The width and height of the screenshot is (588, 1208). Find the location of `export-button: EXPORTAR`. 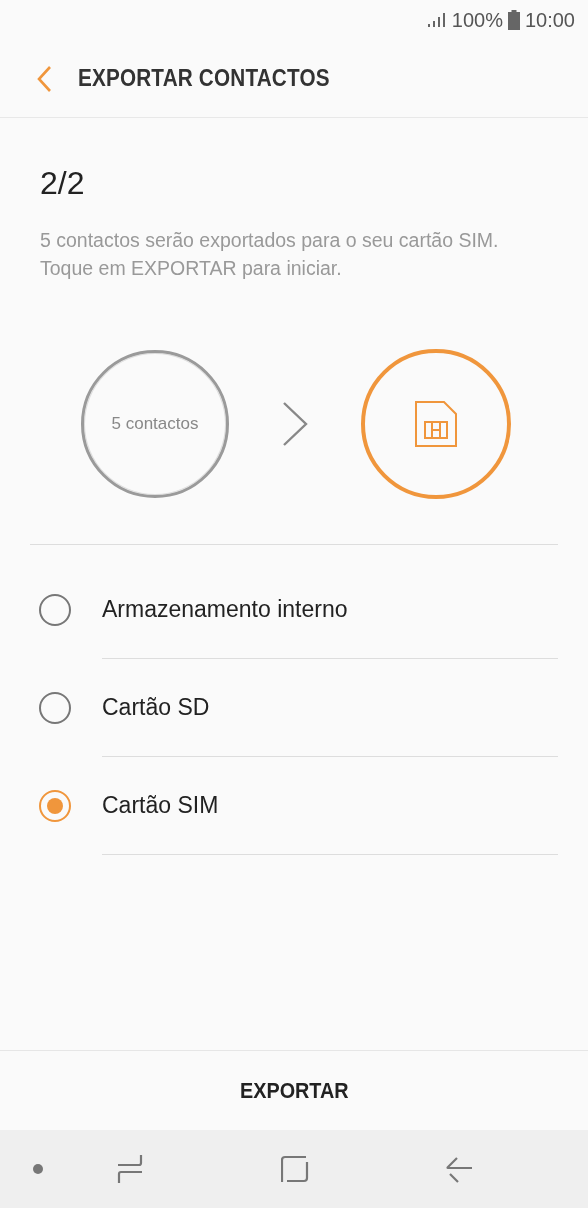

export-button: EXPORTAR is located at coordinates (294, 1090).